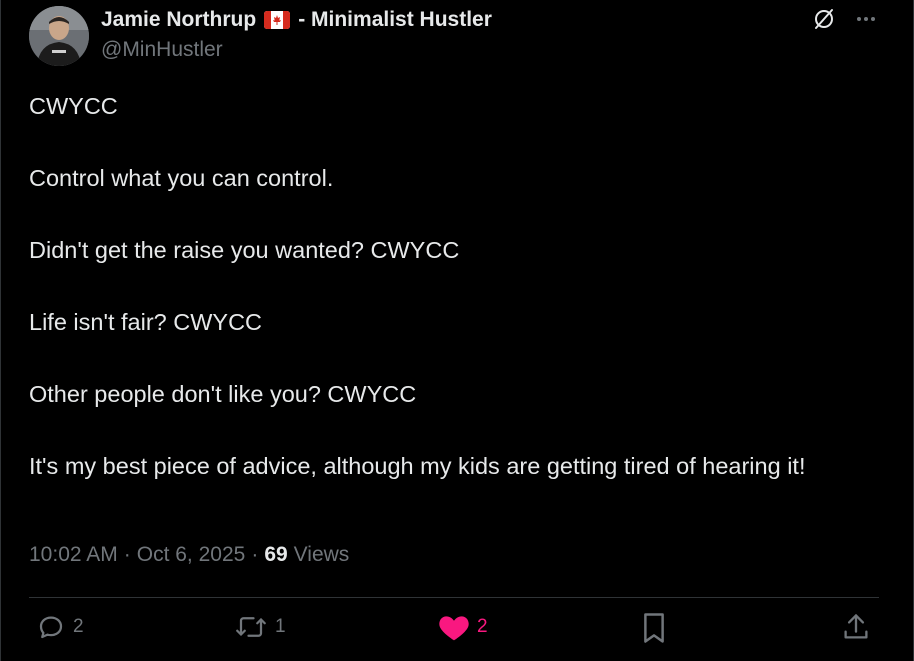 Image resolution: width=914 pixels, height=661 pixels. Describe the element at coordinates (78, 626) in the screenshot. I see `reply-count: 2` at that location.